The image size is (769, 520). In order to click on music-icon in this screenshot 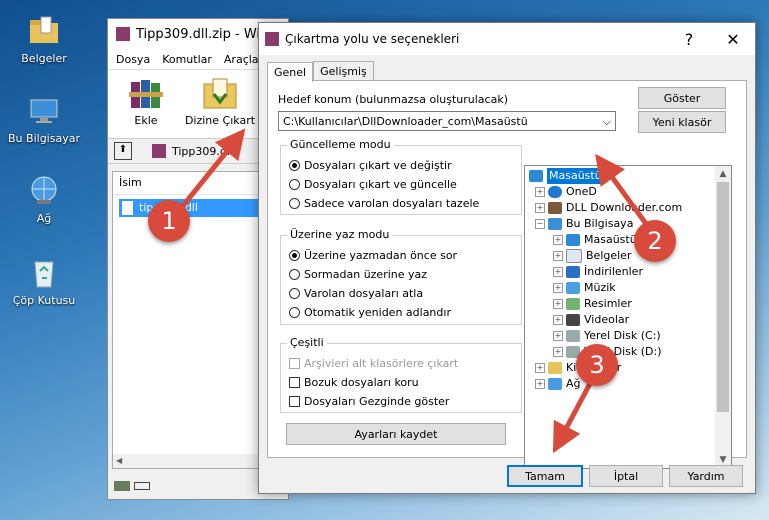, I will do `click(573, 288)`.